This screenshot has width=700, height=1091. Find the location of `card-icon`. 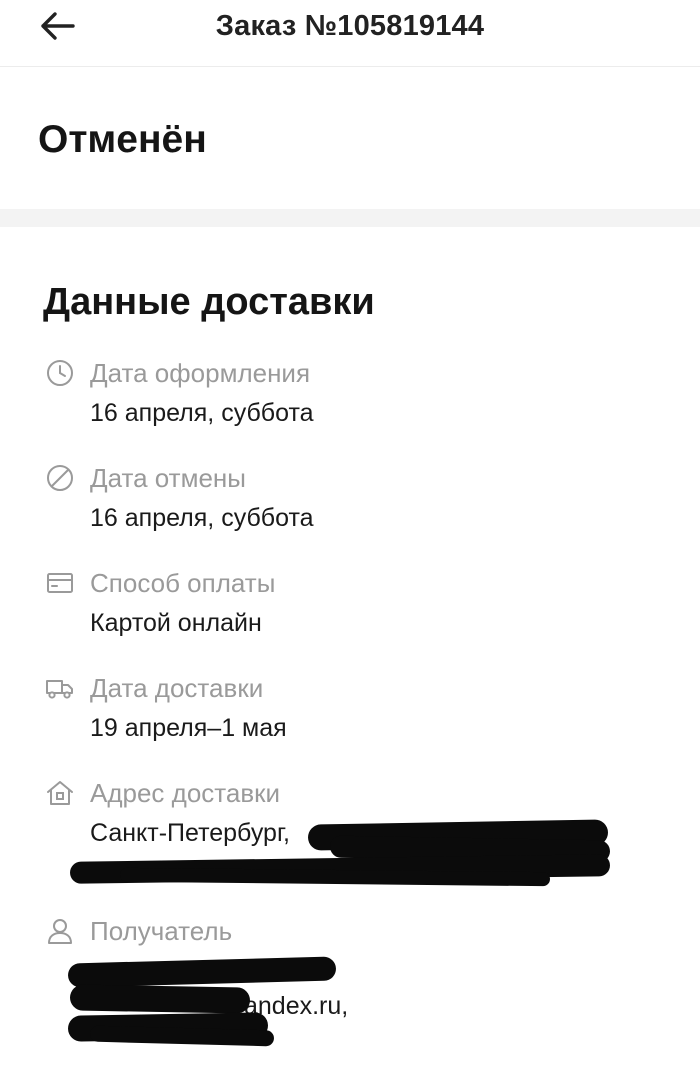

card-icon is located at coordinates (60, 583).